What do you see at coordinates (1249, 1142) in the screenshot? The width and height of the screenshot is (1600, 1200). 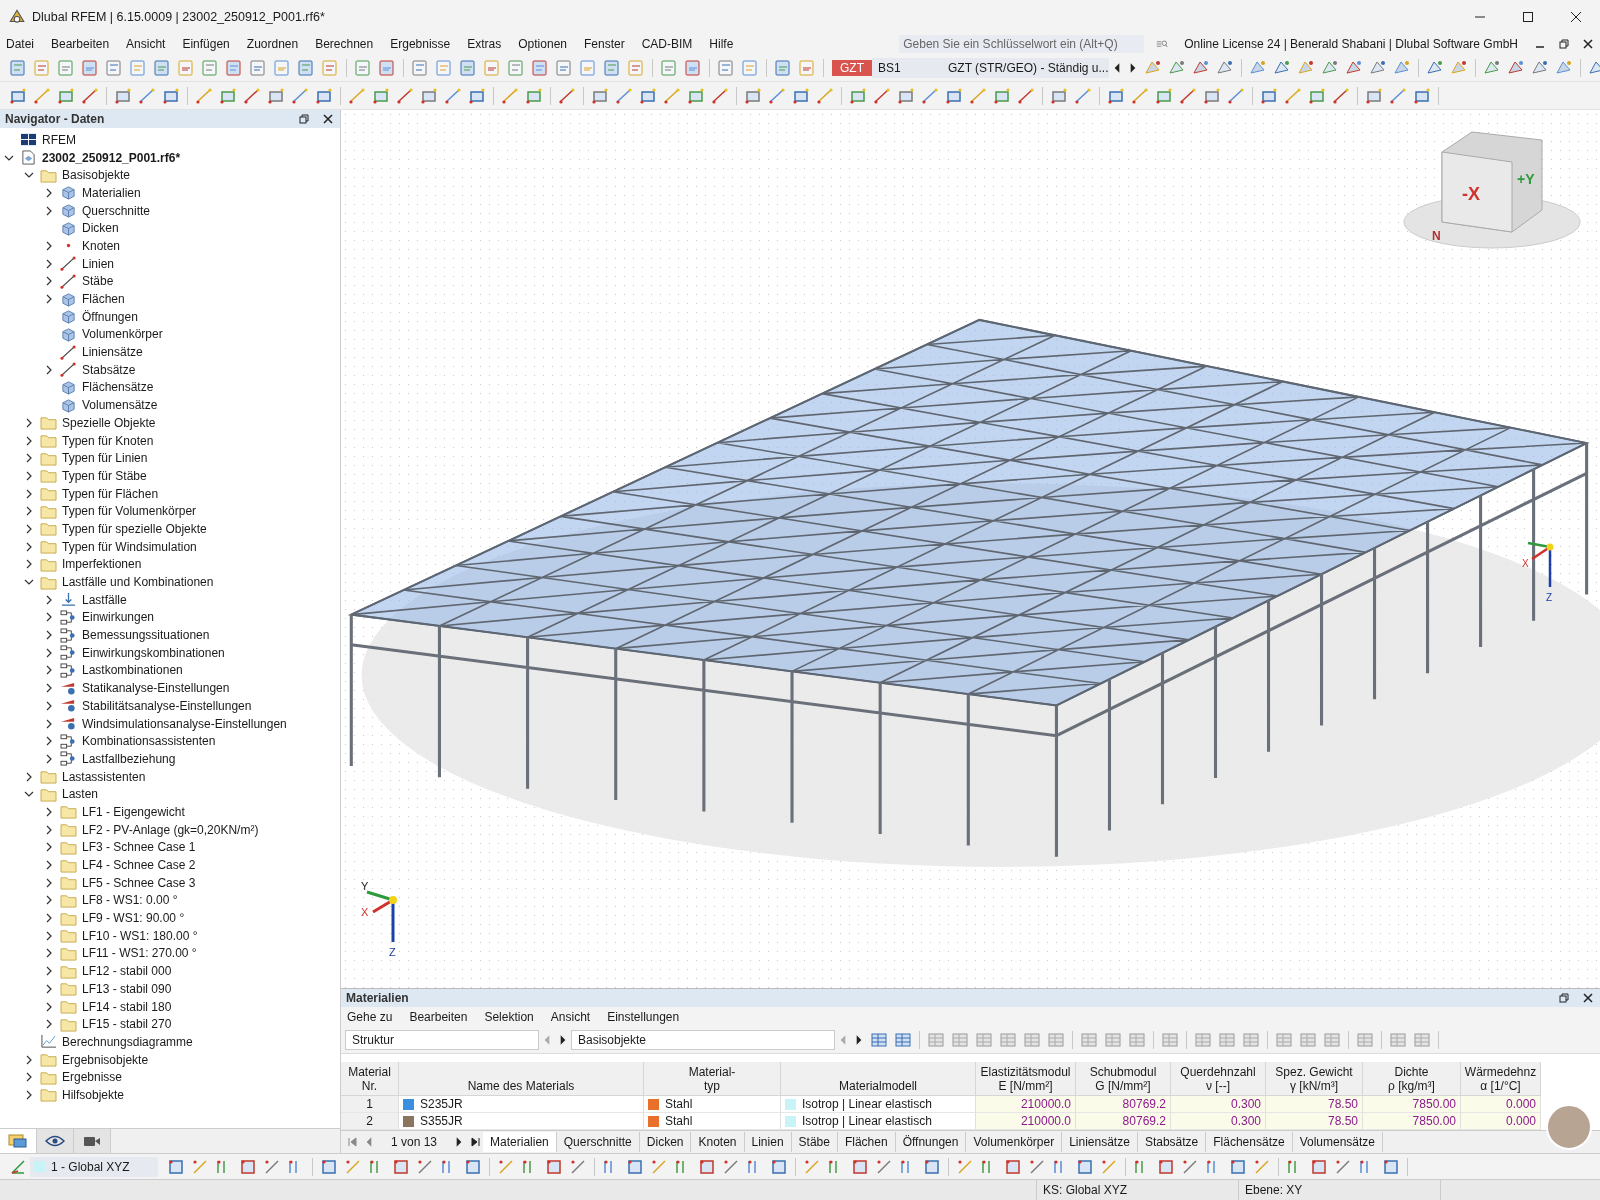 I see `table-tab: Flächensätze` at bounding box center [1249, 1142].